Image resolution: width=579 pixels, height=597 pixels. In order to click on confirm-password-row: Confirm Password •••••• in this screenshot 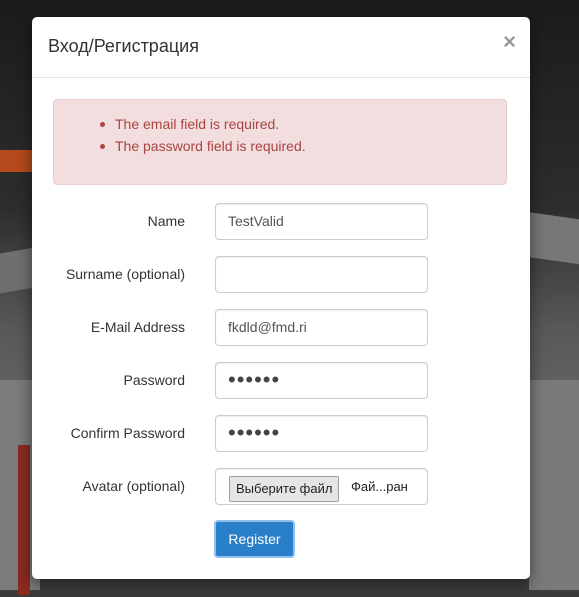, I will do `click(281, 433)`.